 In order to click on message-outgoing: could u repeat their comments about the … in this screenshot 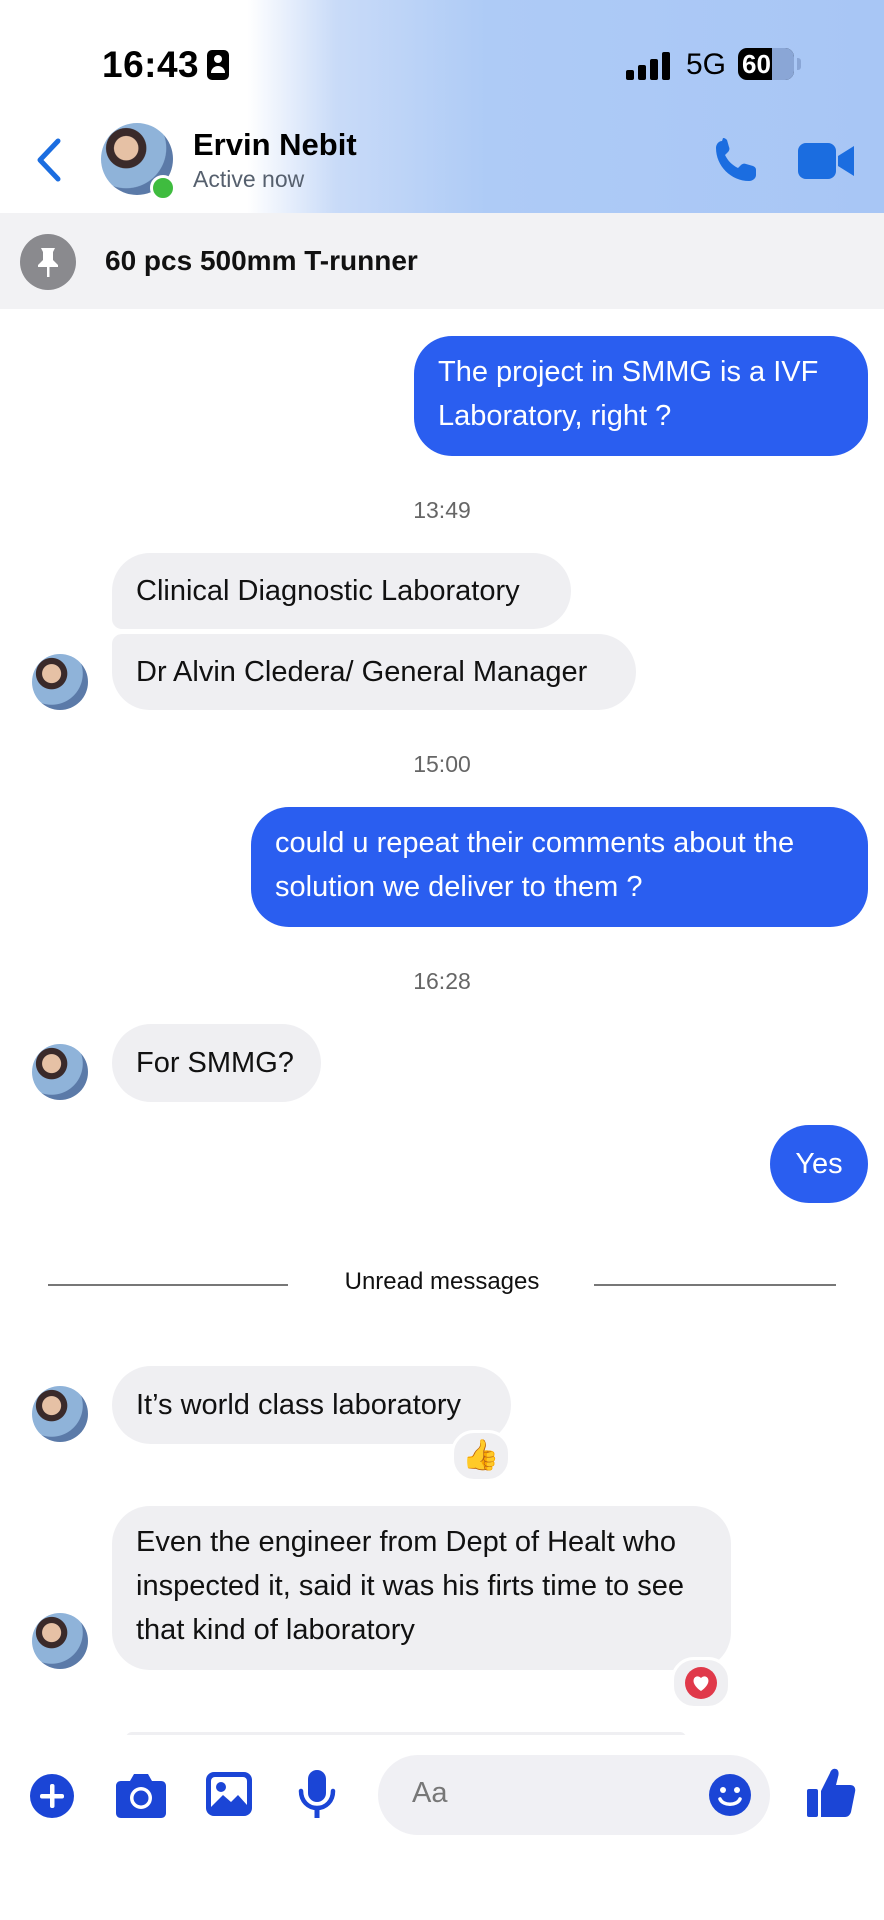, I will do `click(559, 867)`.